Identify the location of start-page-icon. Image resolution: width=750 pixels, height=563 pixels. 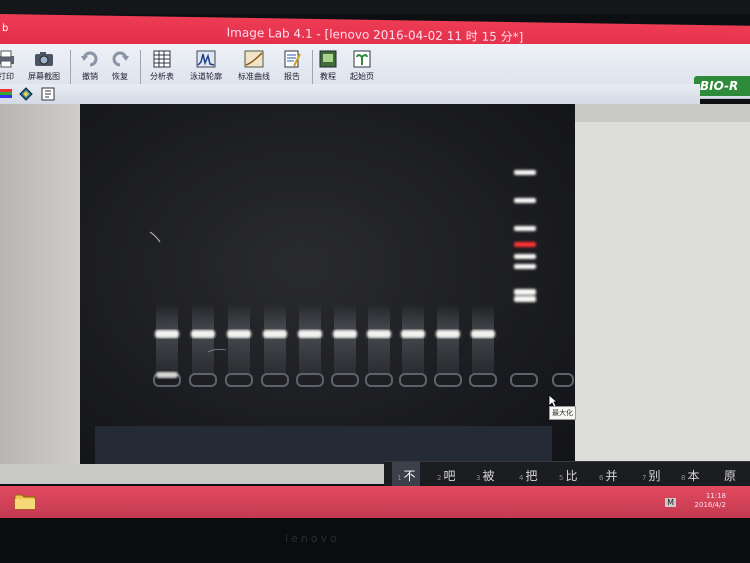
(362, 59).